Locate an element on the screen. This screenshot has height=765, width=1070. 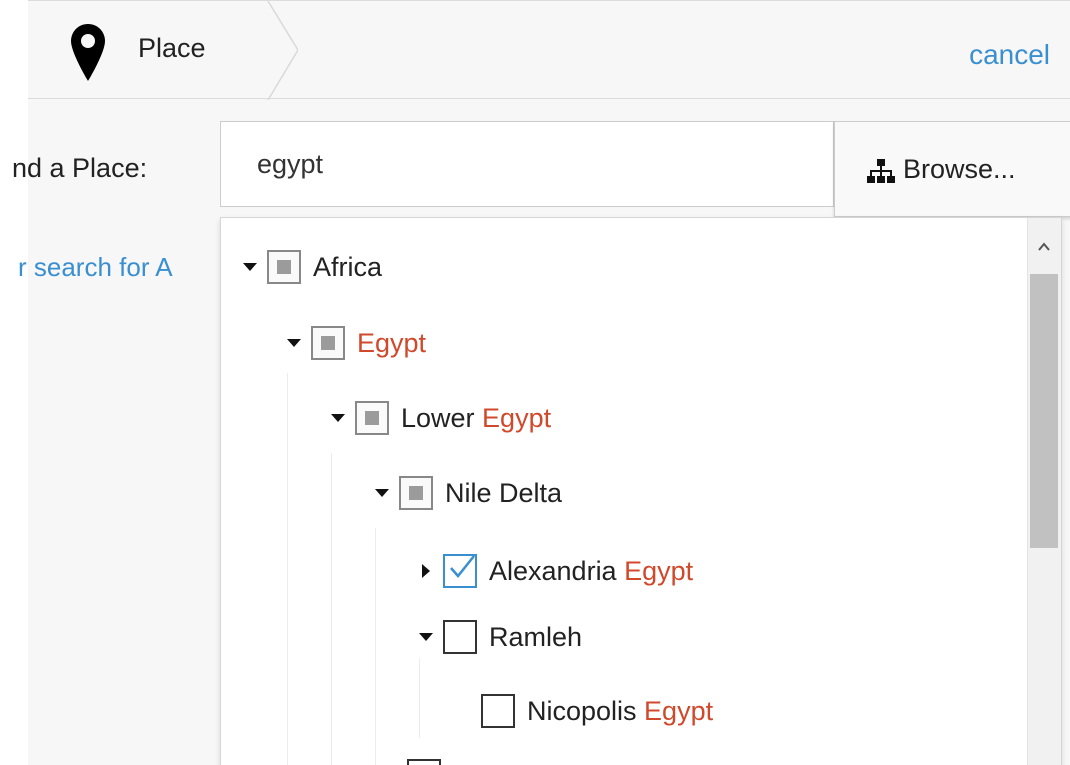
scrollbar-thumb is located at coordinates (1044, 411).